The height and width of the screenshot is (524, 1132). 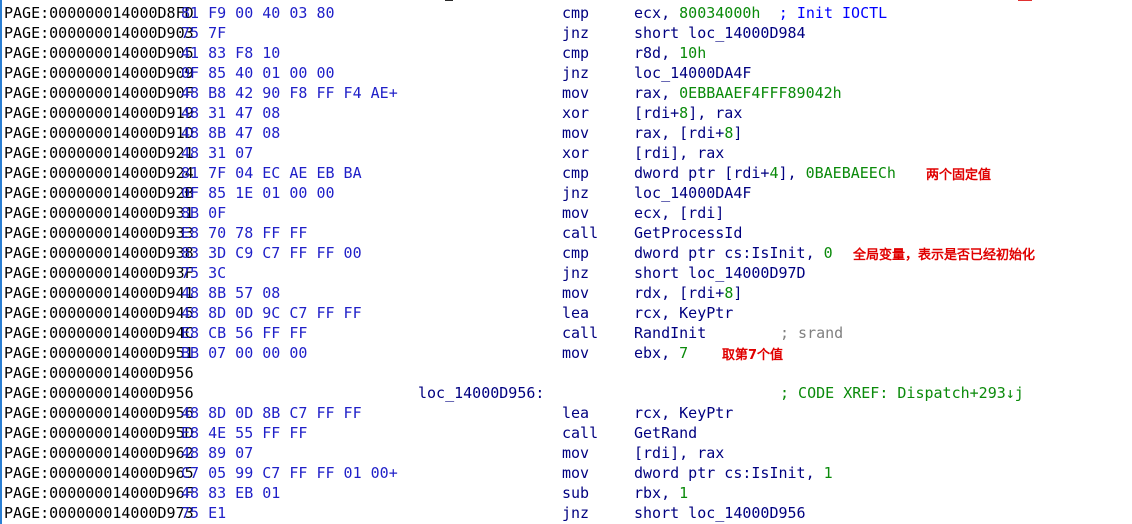 I want to click on opcode-bytes: 48 89 07, so click(x=217, y=453).